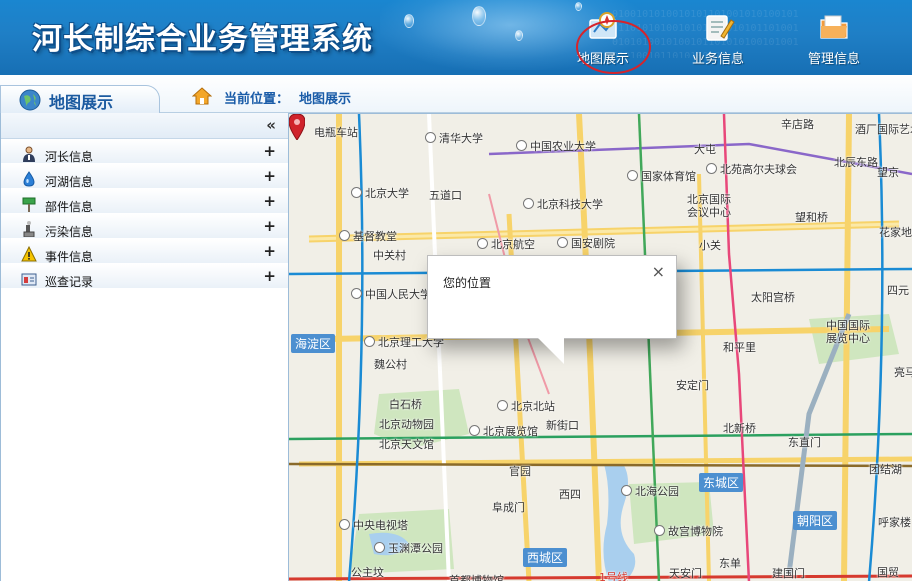  Describe the element at coordinates (325, 99) in the screenshot. I see `breadcrumb-current: 地图展示` at that location.